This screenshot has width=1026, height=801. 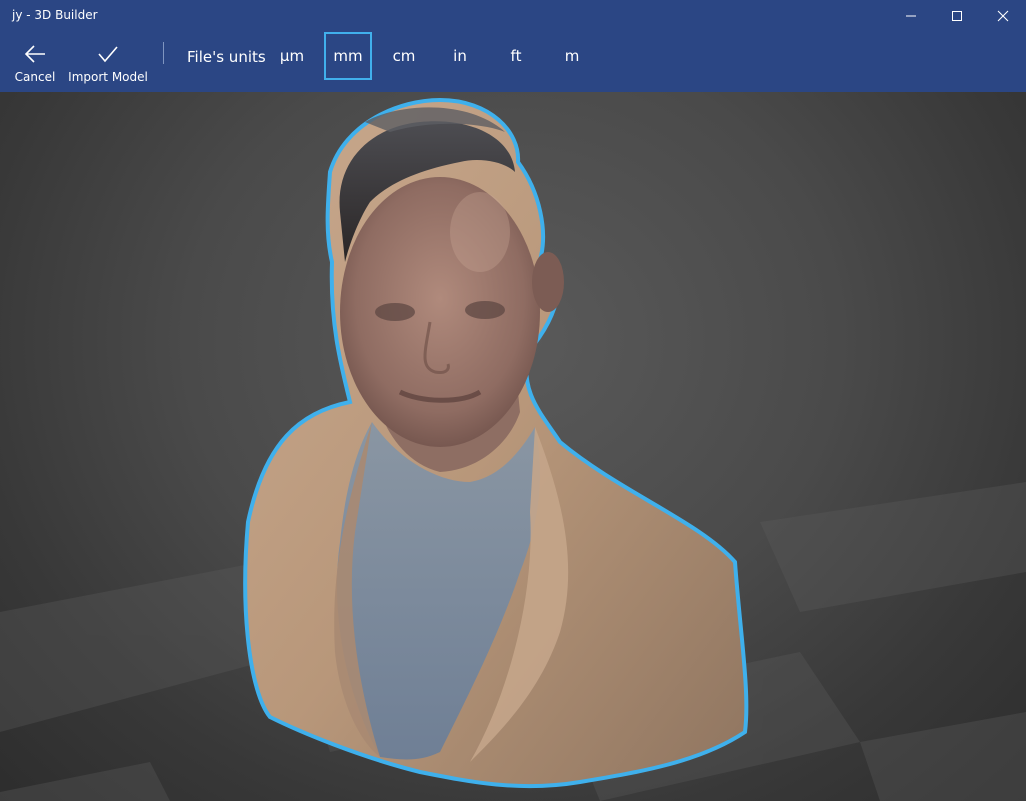 I want to click on toolbar-separator, so click(x=163, y=53).